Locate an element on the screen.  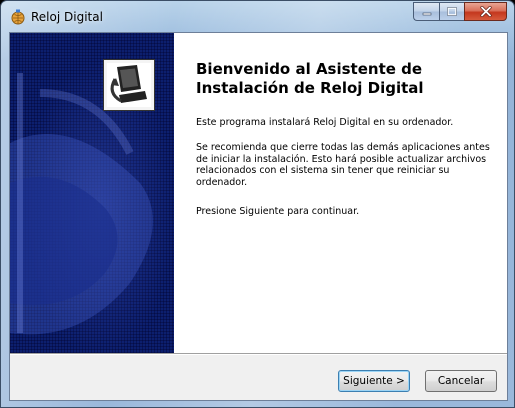
maximize-icon is located at coordinates (452, 11).